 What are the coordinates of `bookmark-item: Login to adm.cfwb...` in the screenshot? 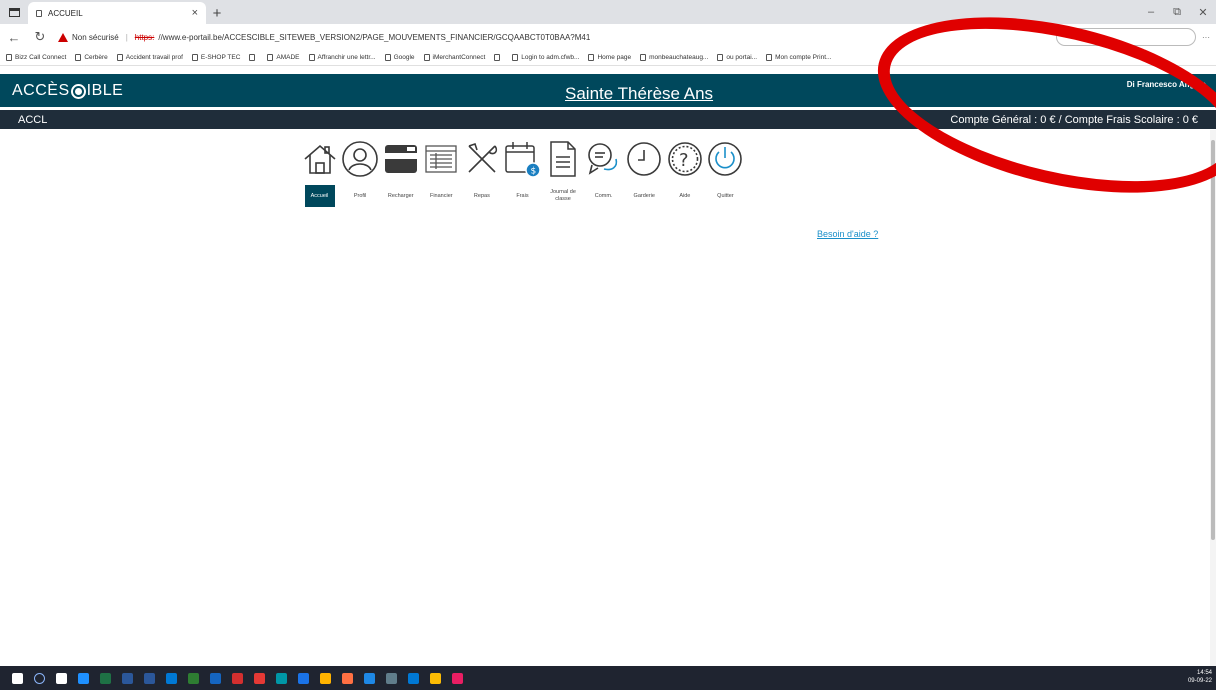 It's located at (545, 57).